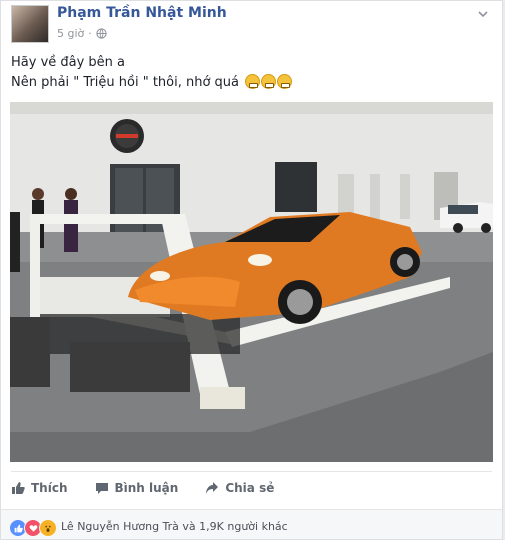 The image size is (505, 540). I want to click on globe-icon, so click(101, 33).